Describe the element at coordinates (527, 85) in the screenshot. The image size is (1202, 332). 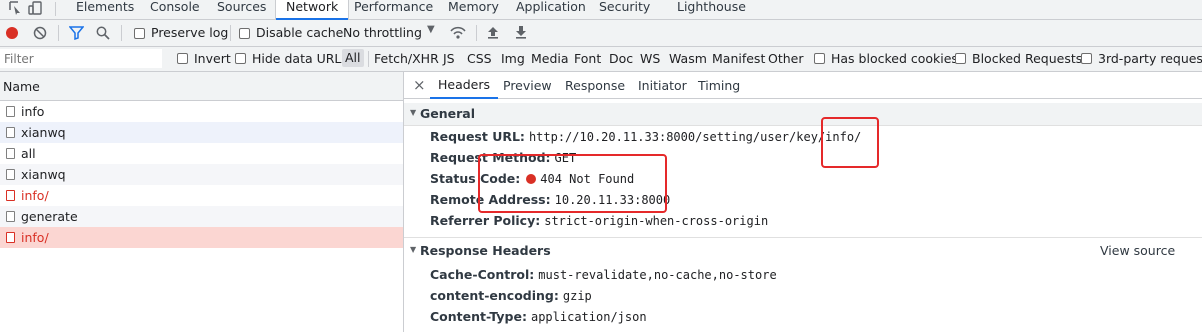
I see `tab-preview: Preview` at that location.